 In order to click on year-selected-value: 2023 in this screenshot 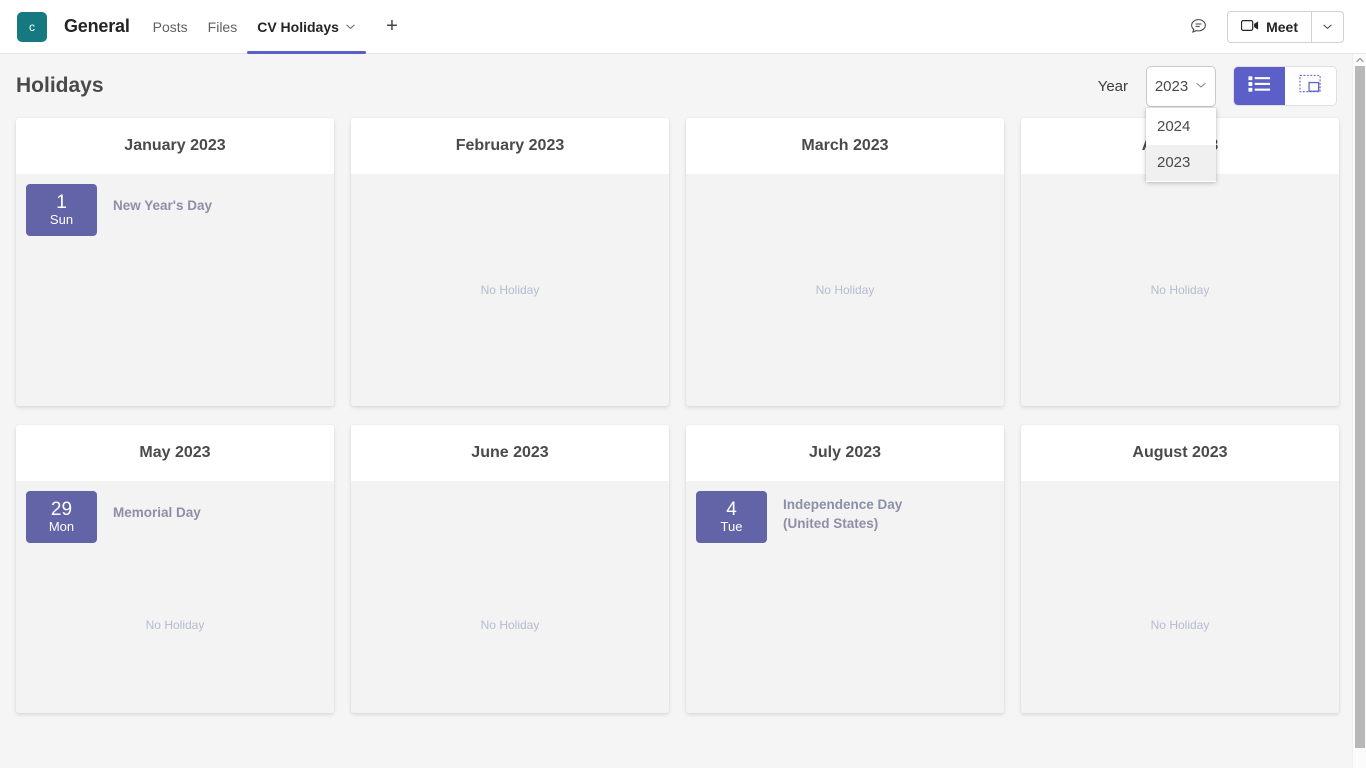, I will do `click(1171, 86)`.